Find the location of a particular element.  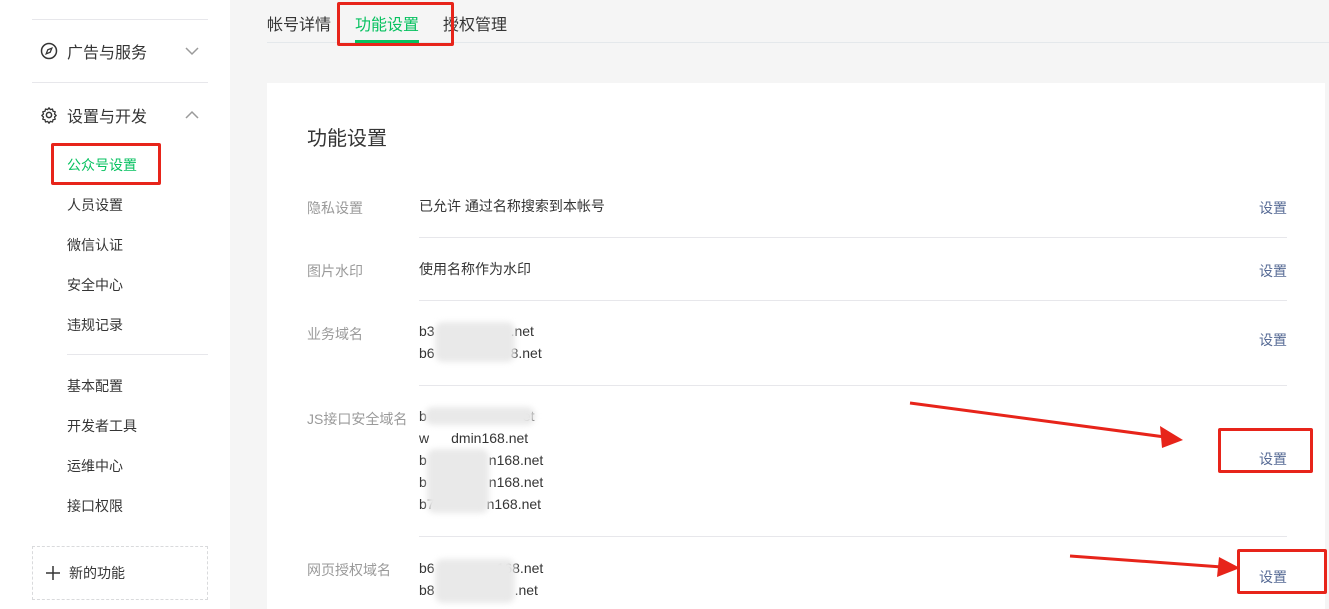

watermark-settings-link: 设置 is located at coordinates (1273, 271).